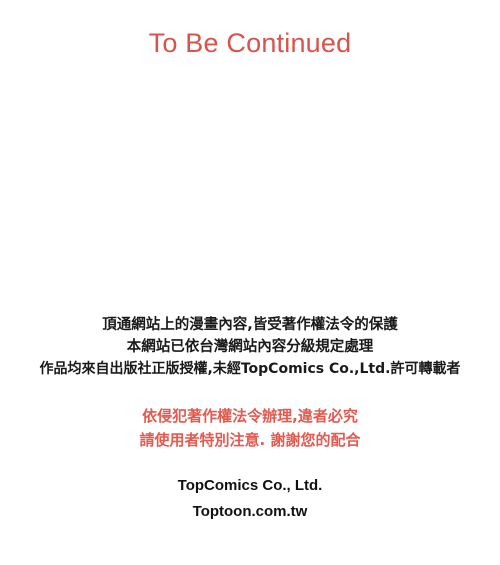  Describe the element at coordinates (250, 369) in the screenshot. I see `copyright-notice-line-3: 作品均來自出版社正版授權,未經TopComics Co.,Ltd.許可轉載者` at that location.